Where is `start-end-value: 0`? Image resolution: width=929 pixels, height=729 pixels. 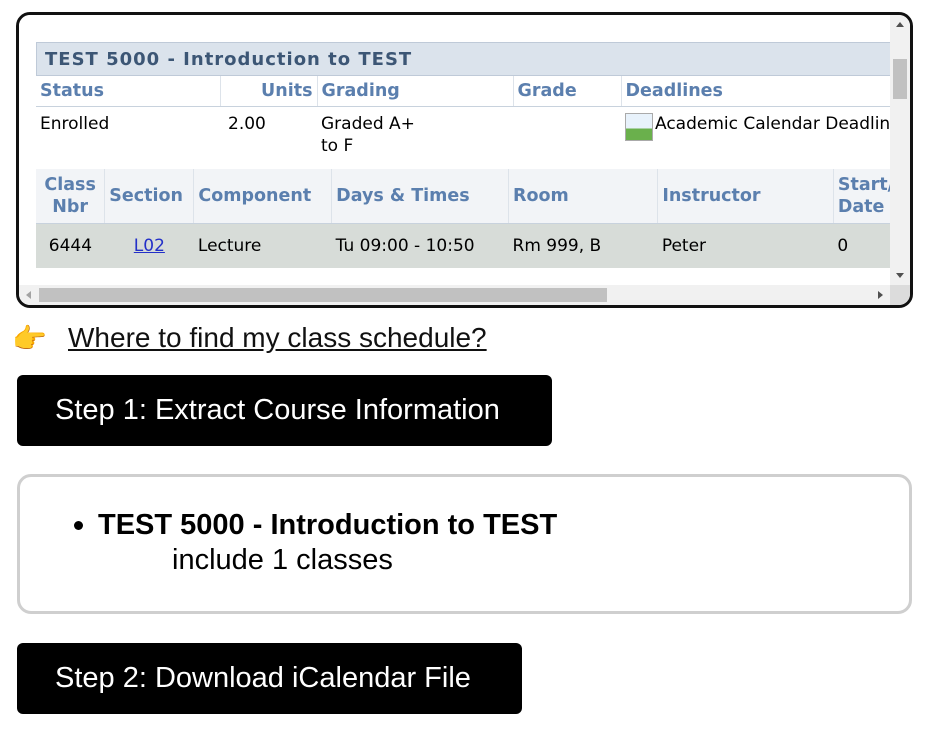 start-end-value: 0 is located at coordinates (861, 245).